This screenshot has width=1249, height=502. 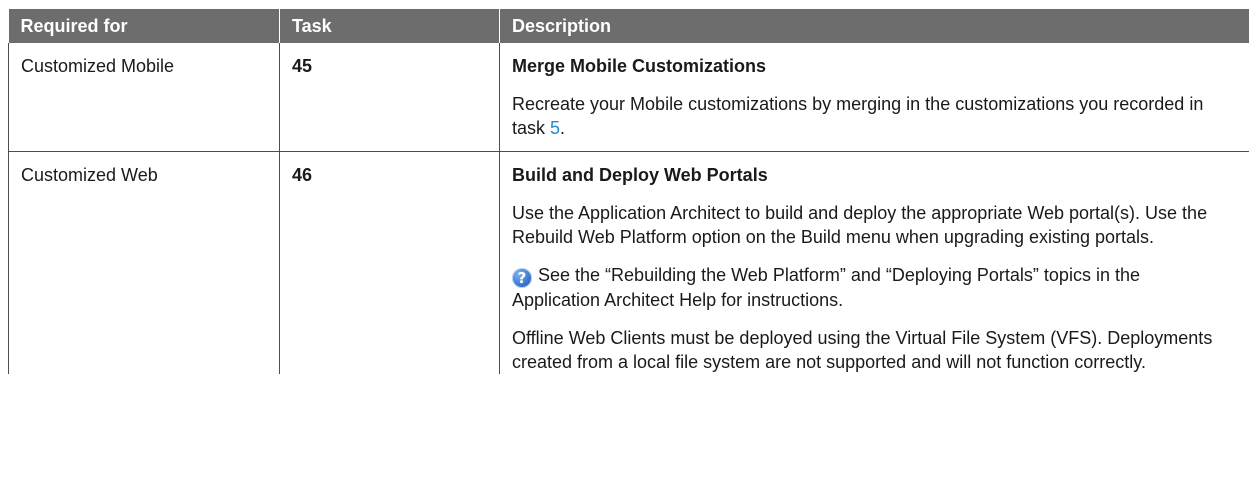 What do you see at coordinates (144, 262) in the screenshot?
I see `required-for-cell: Customized Web` at bounding box center [144, 262].